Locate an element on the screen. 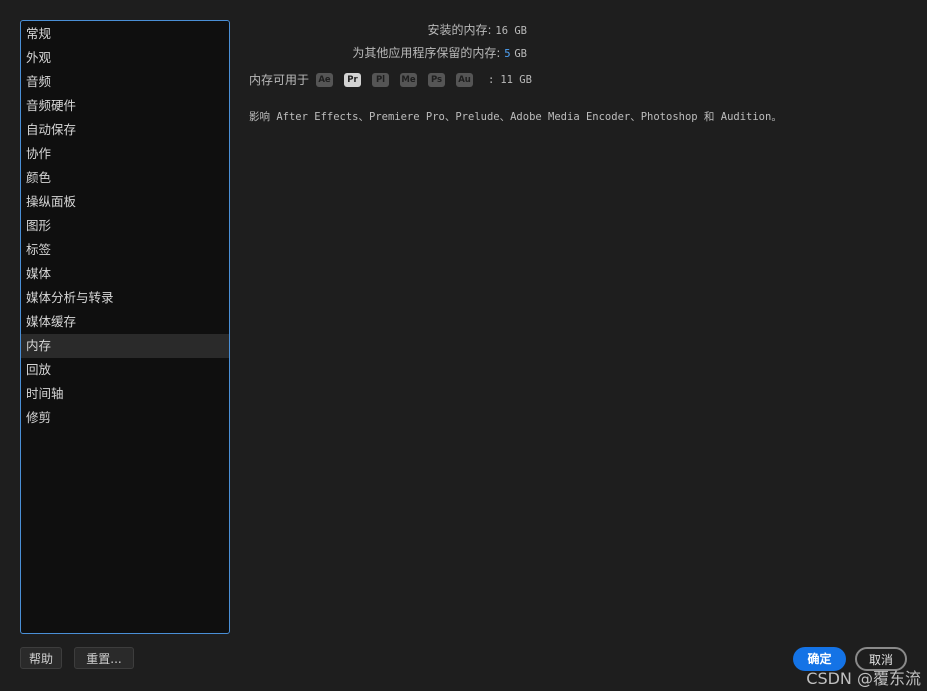  reserved-memory-label: 为其他应用程序保留的内存: is located at coordinates (426, 53).